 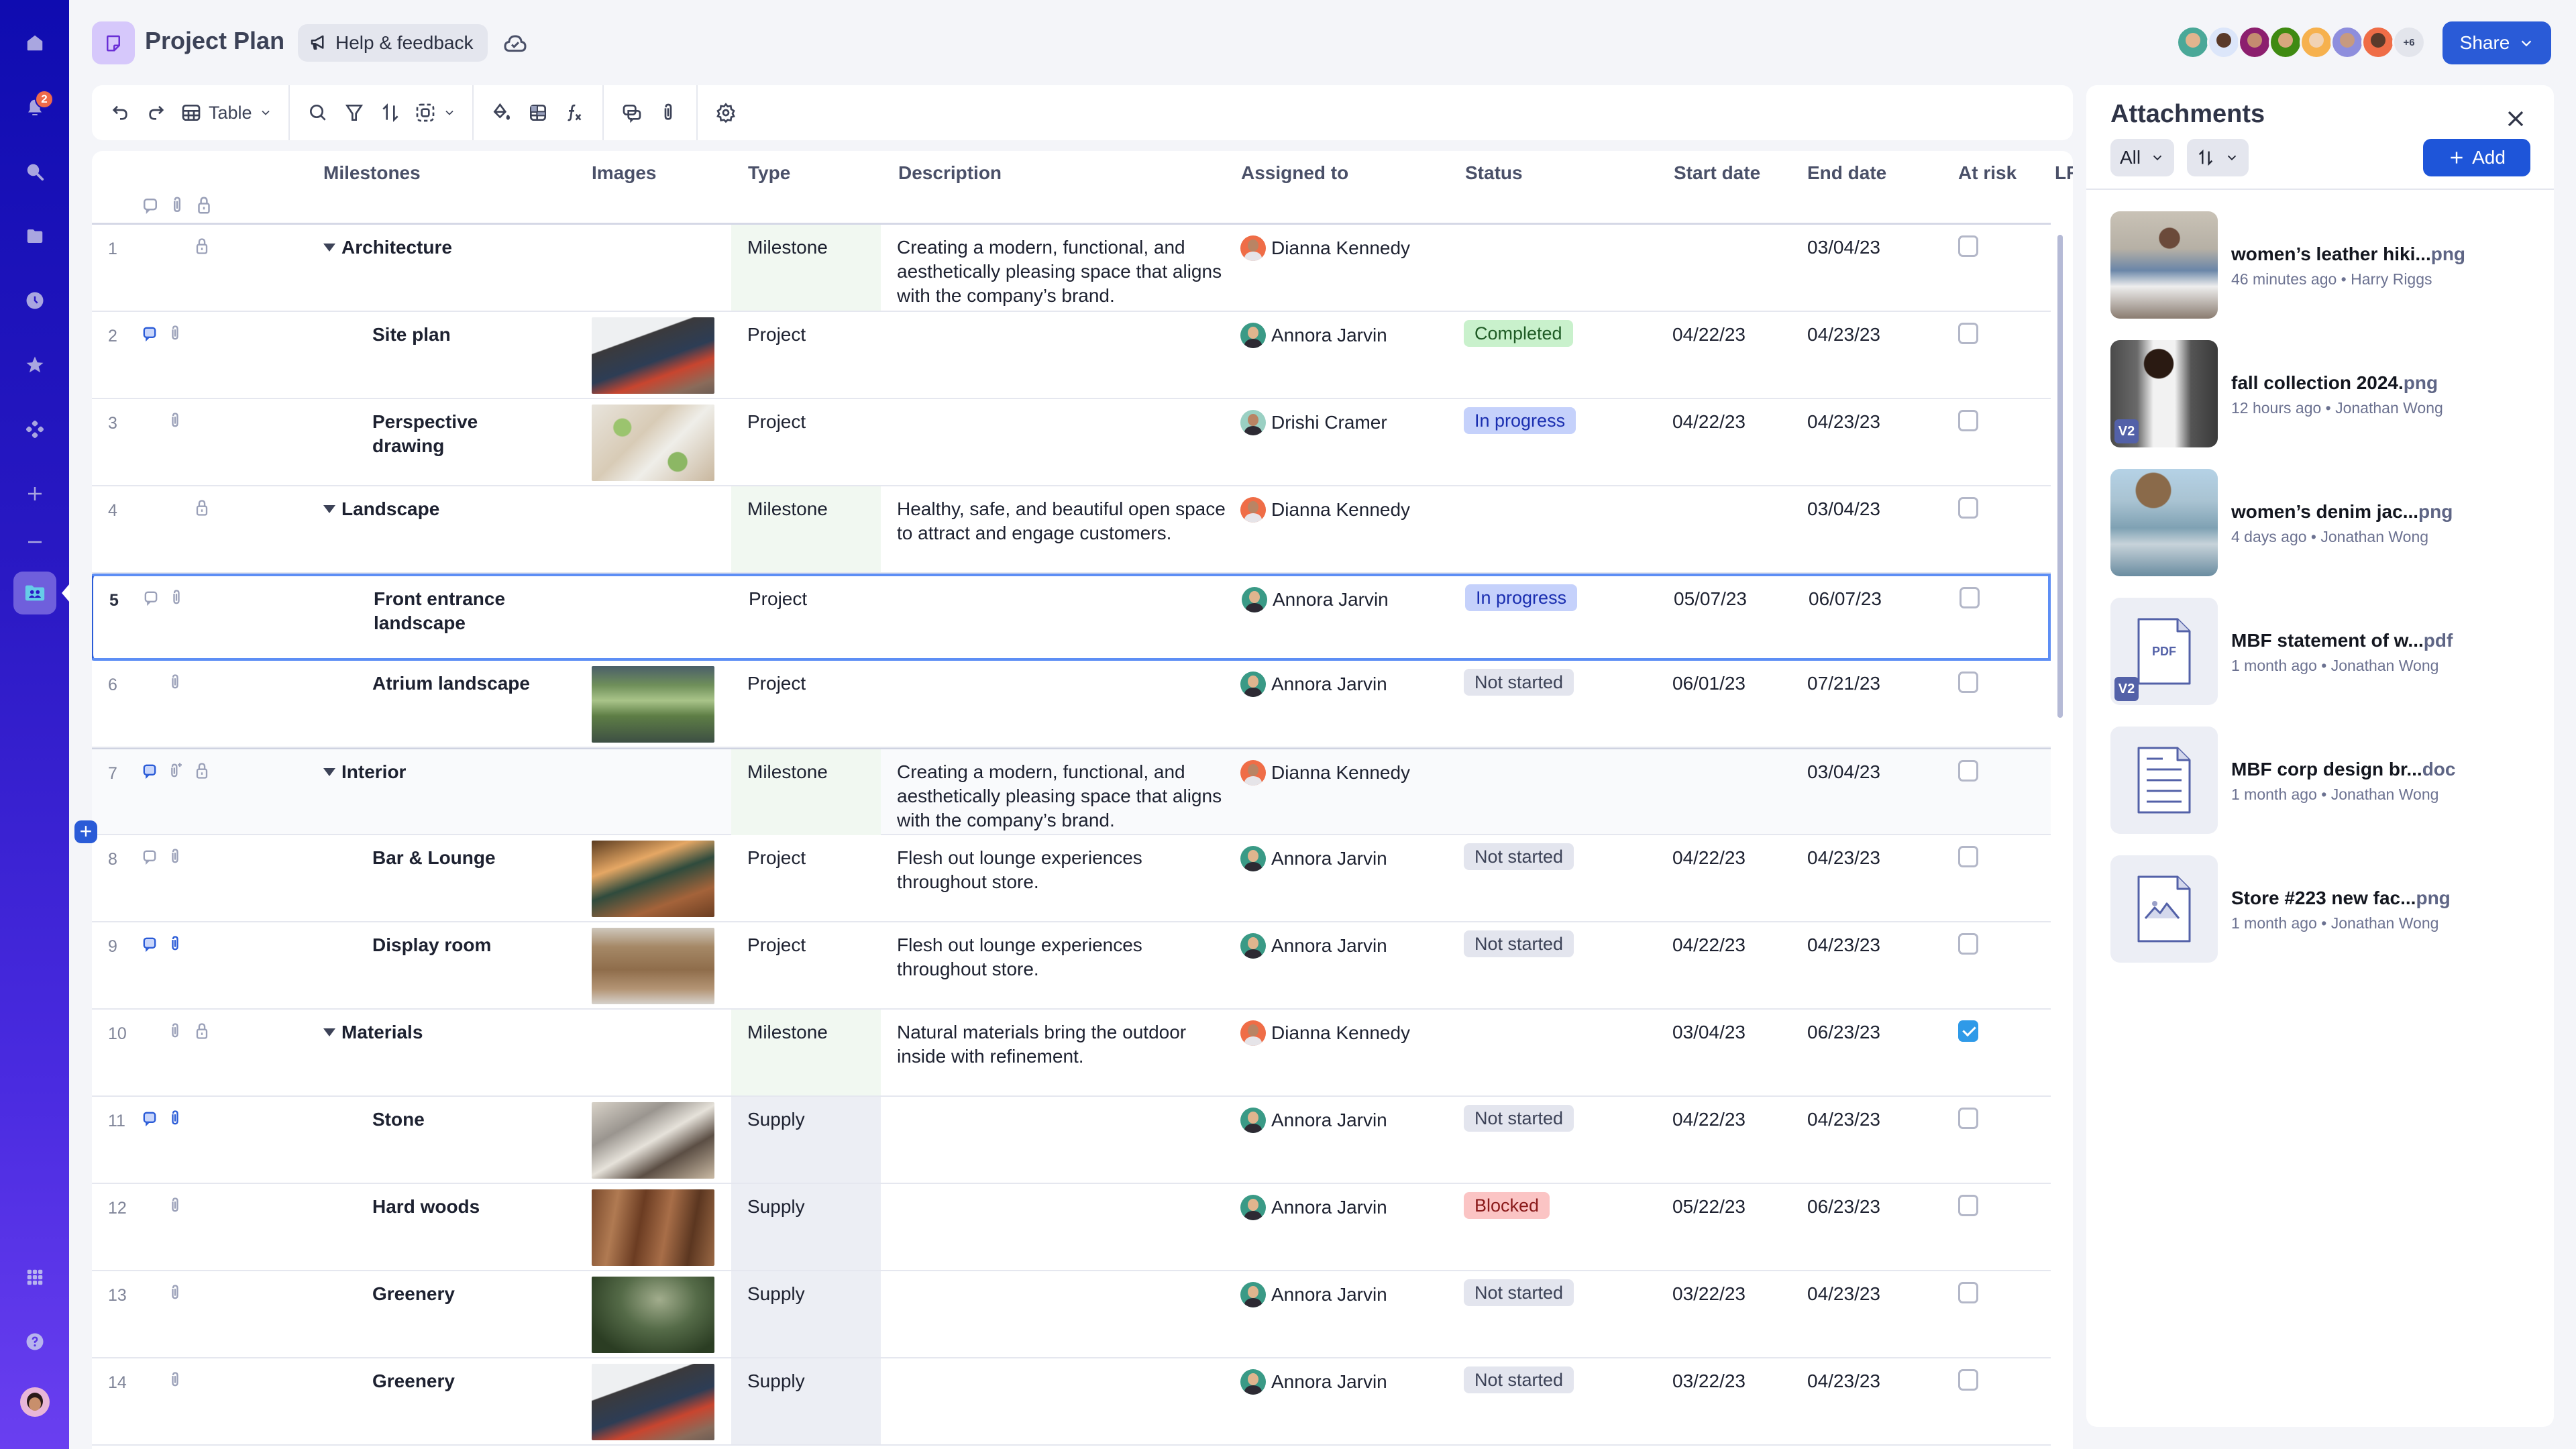 What do you see at coordinates (354, 112) in the screenshot?
I see `filter-button` at bounding box center [354, 112].